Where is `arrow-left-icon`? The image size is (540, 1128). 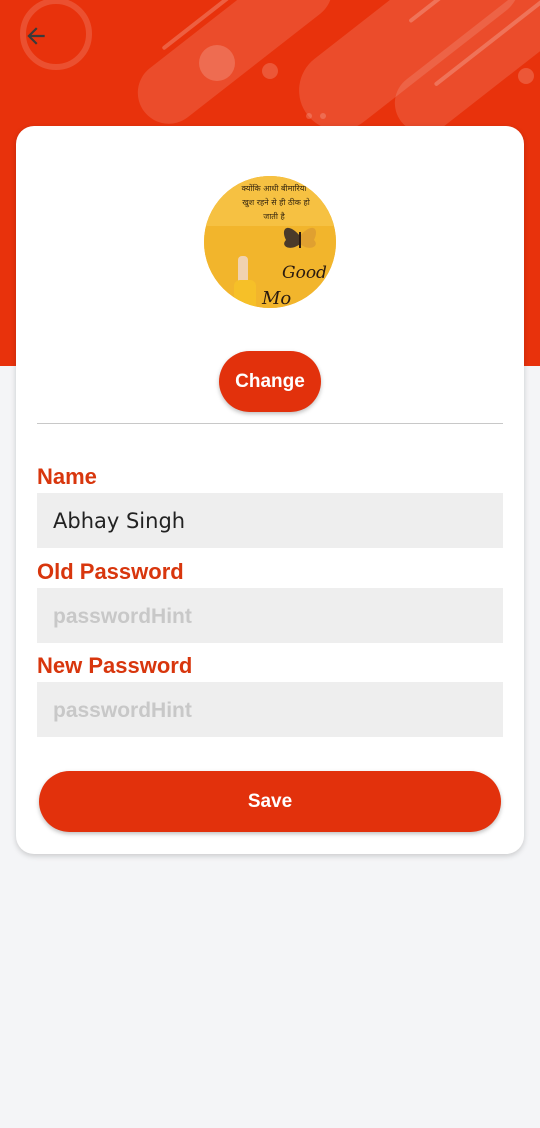
arrow-left-icon is located at coordinates (36, 36).